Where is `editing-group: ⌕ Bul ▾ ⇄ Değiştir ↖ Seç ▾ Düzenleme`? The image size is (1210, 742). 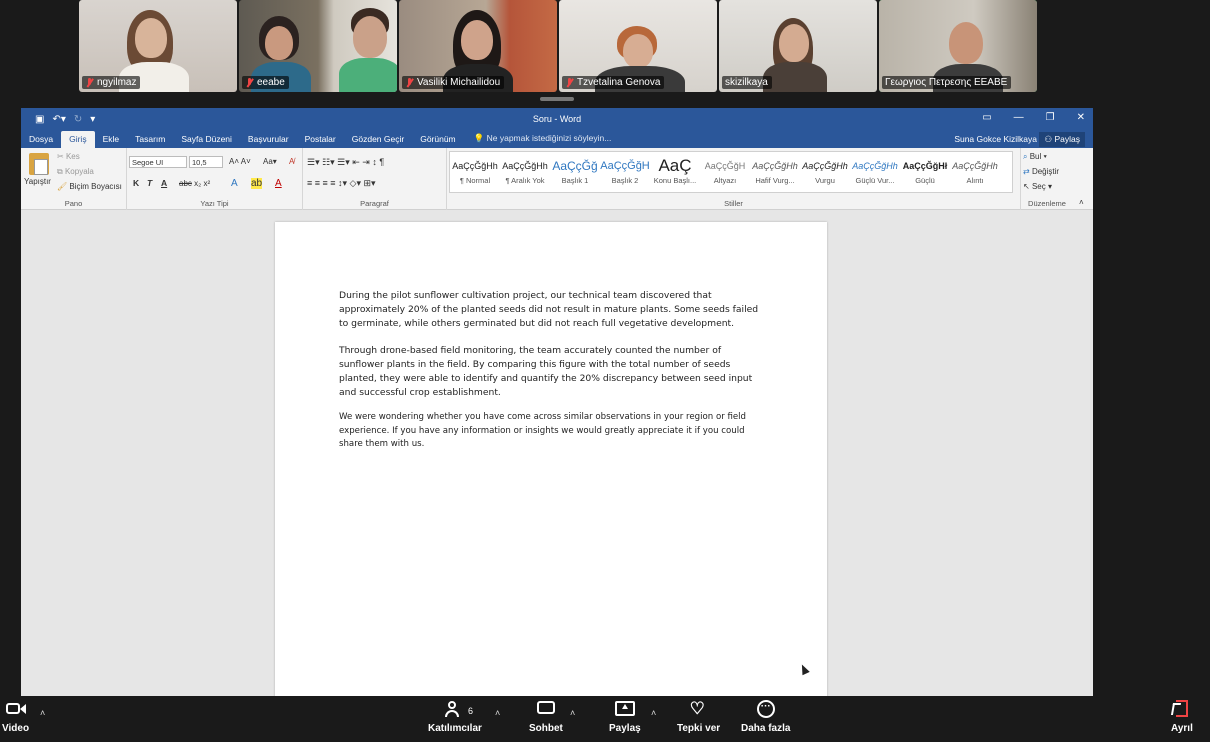 editing-group: ⌕ Bul ▾ ⇄ Değiştir ↖ Seç ▾ Düzenleme is located at coordinates (1047, 179).